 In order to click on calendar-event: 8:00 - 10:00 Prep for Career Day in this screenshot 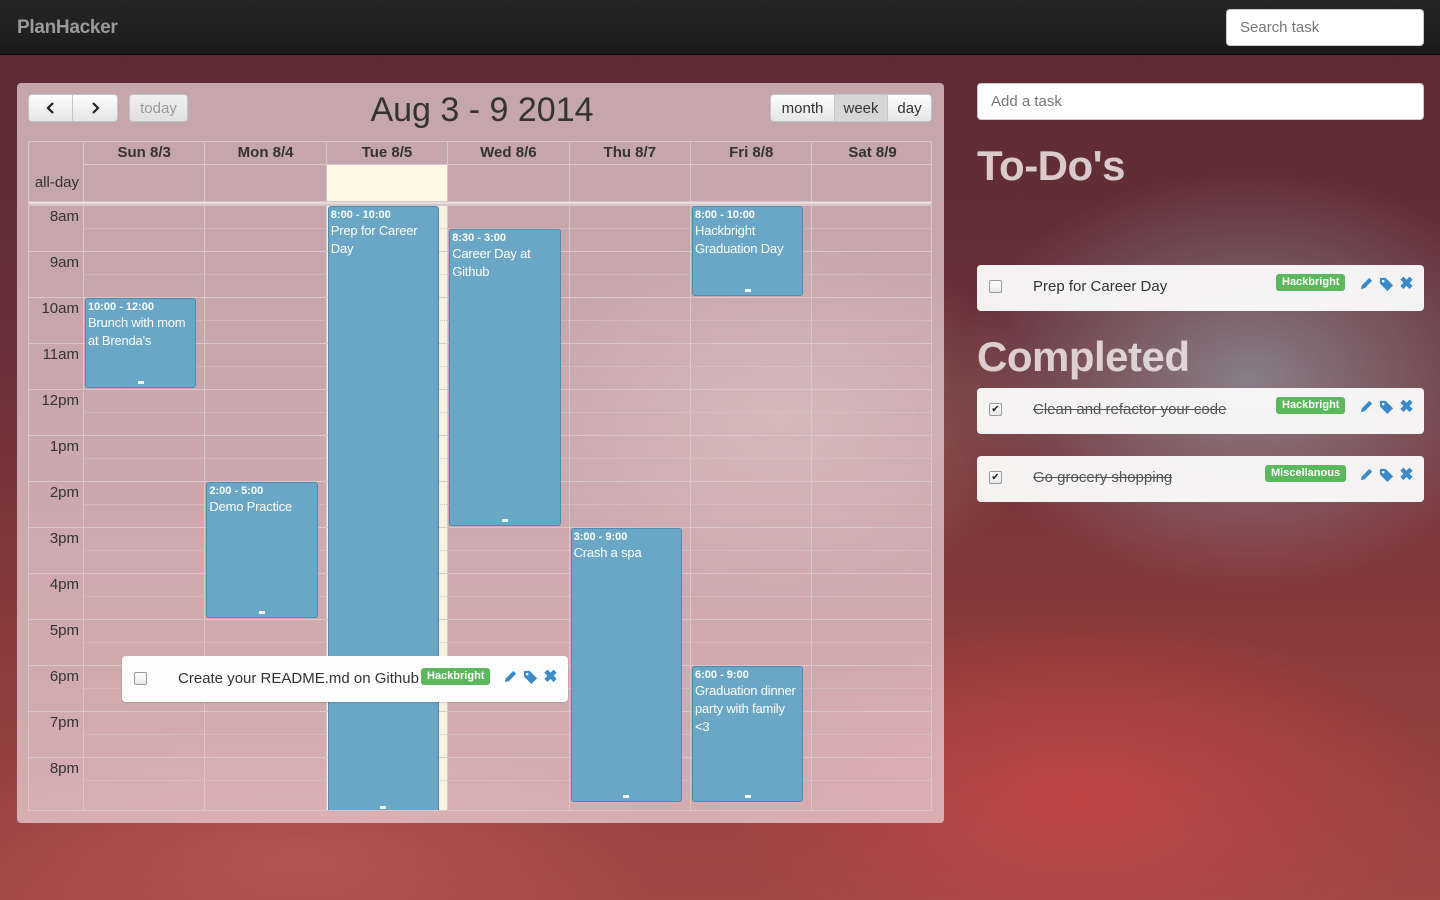, I will do `click(383, 508)`.